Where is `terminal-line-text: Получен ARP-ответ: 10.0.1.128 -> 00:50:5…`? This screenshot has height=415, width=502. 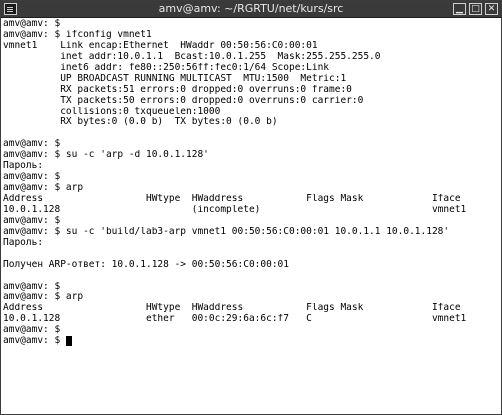 terminal-line-text: Получен ARP-ответ: 10.0.1.128 -> 00:50:5… is located at coordinates (146, 264).